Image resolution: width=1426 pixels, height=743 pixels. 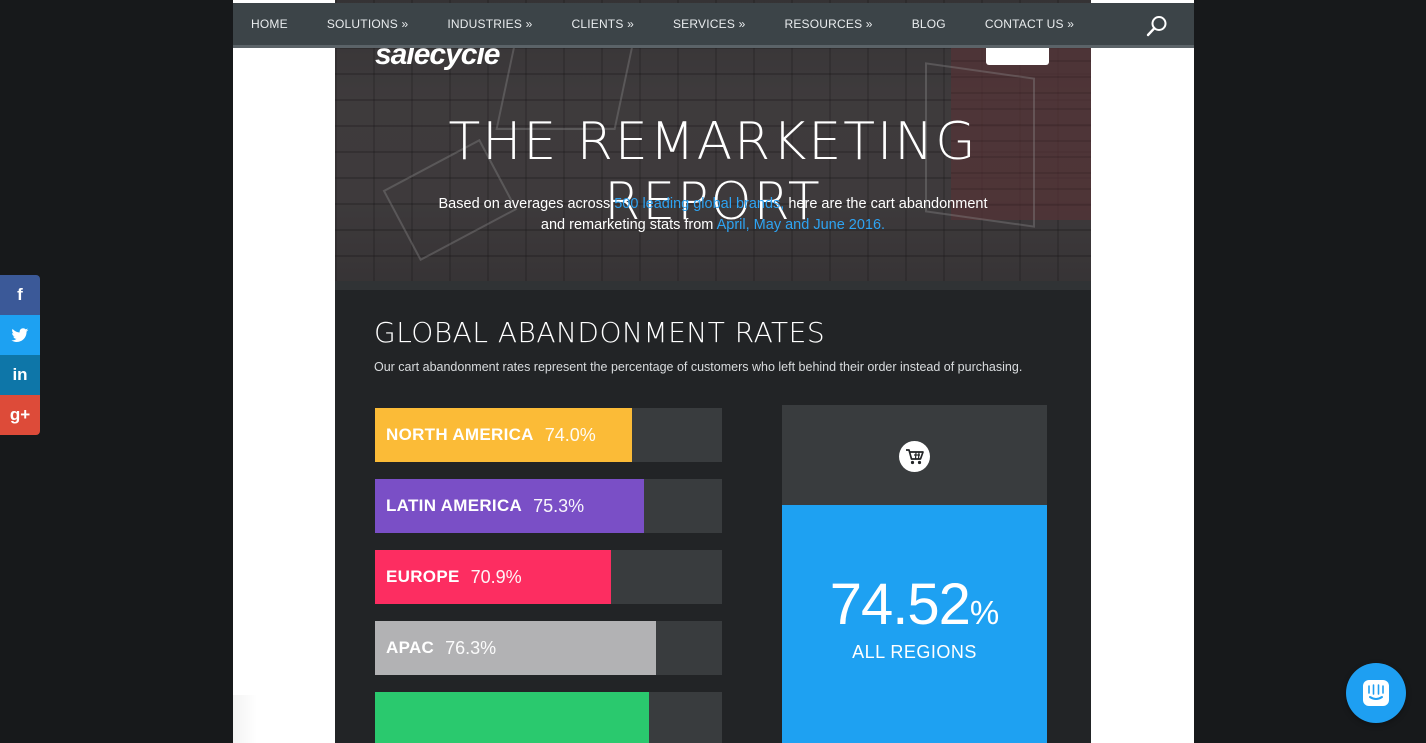 I want to click on summary-label: ALL REGIONS, so click(x=914, y=652).